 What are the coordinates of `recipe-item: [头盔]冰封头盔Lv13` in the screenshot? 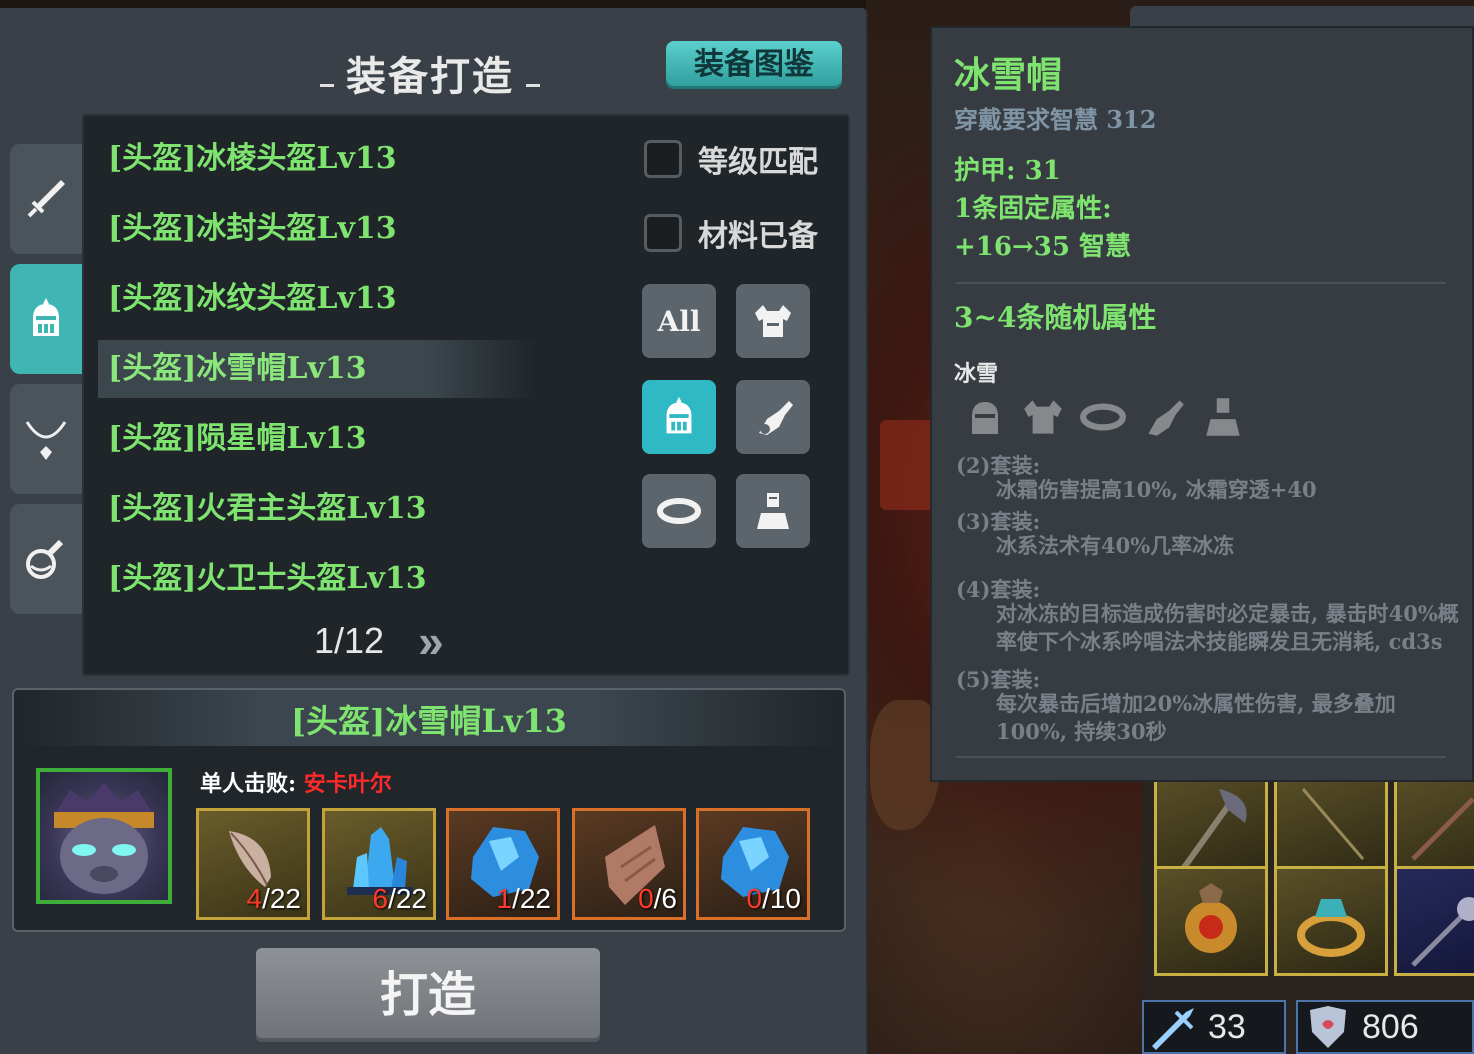 It's located at (318, 229).